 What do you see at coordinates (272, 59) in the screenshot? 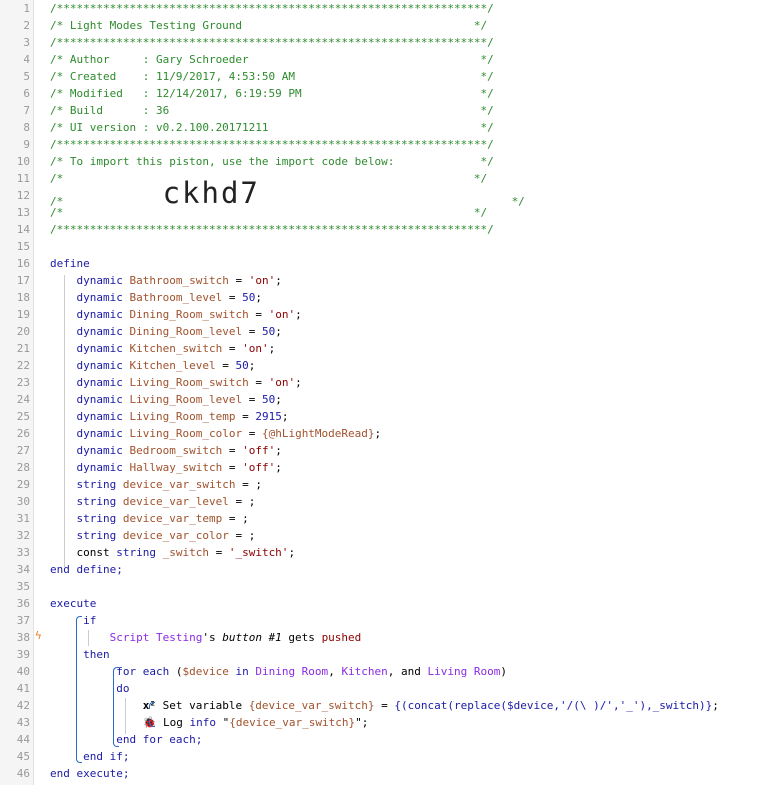
I see `code-text: /* Author : Gary Schroeder */` at bounding box center [272, 59].